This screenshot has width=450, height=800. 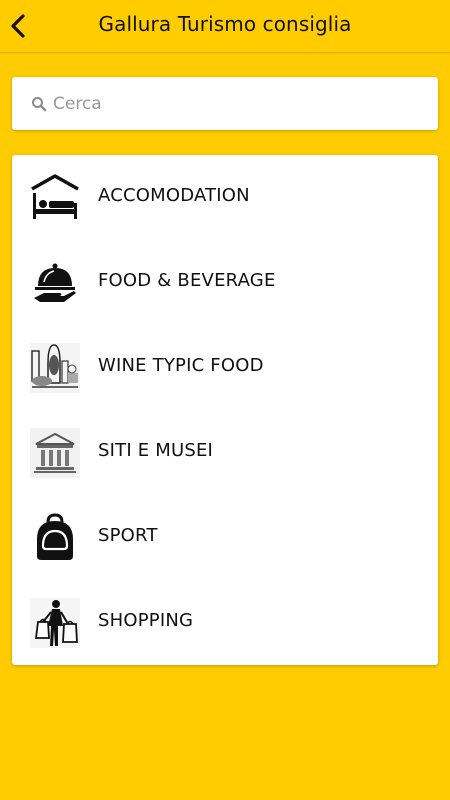 What do you see at coordinates (181, 365) in the screenshot?
I see `category-label: WINE TYPIC FOOD` at bounding box center [181, 365].